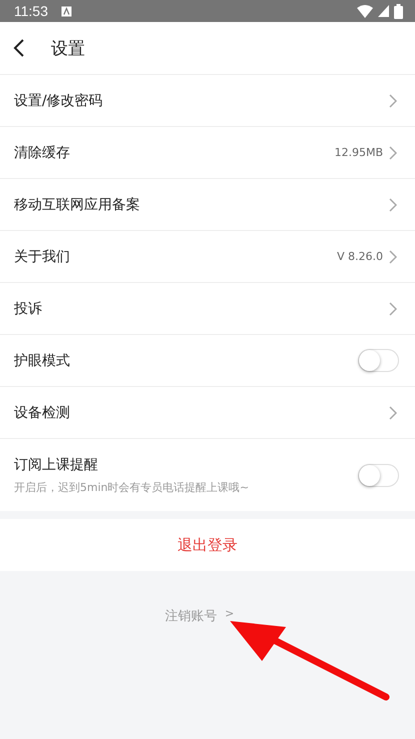  I want to click on signal-icon, so click(383, 11).